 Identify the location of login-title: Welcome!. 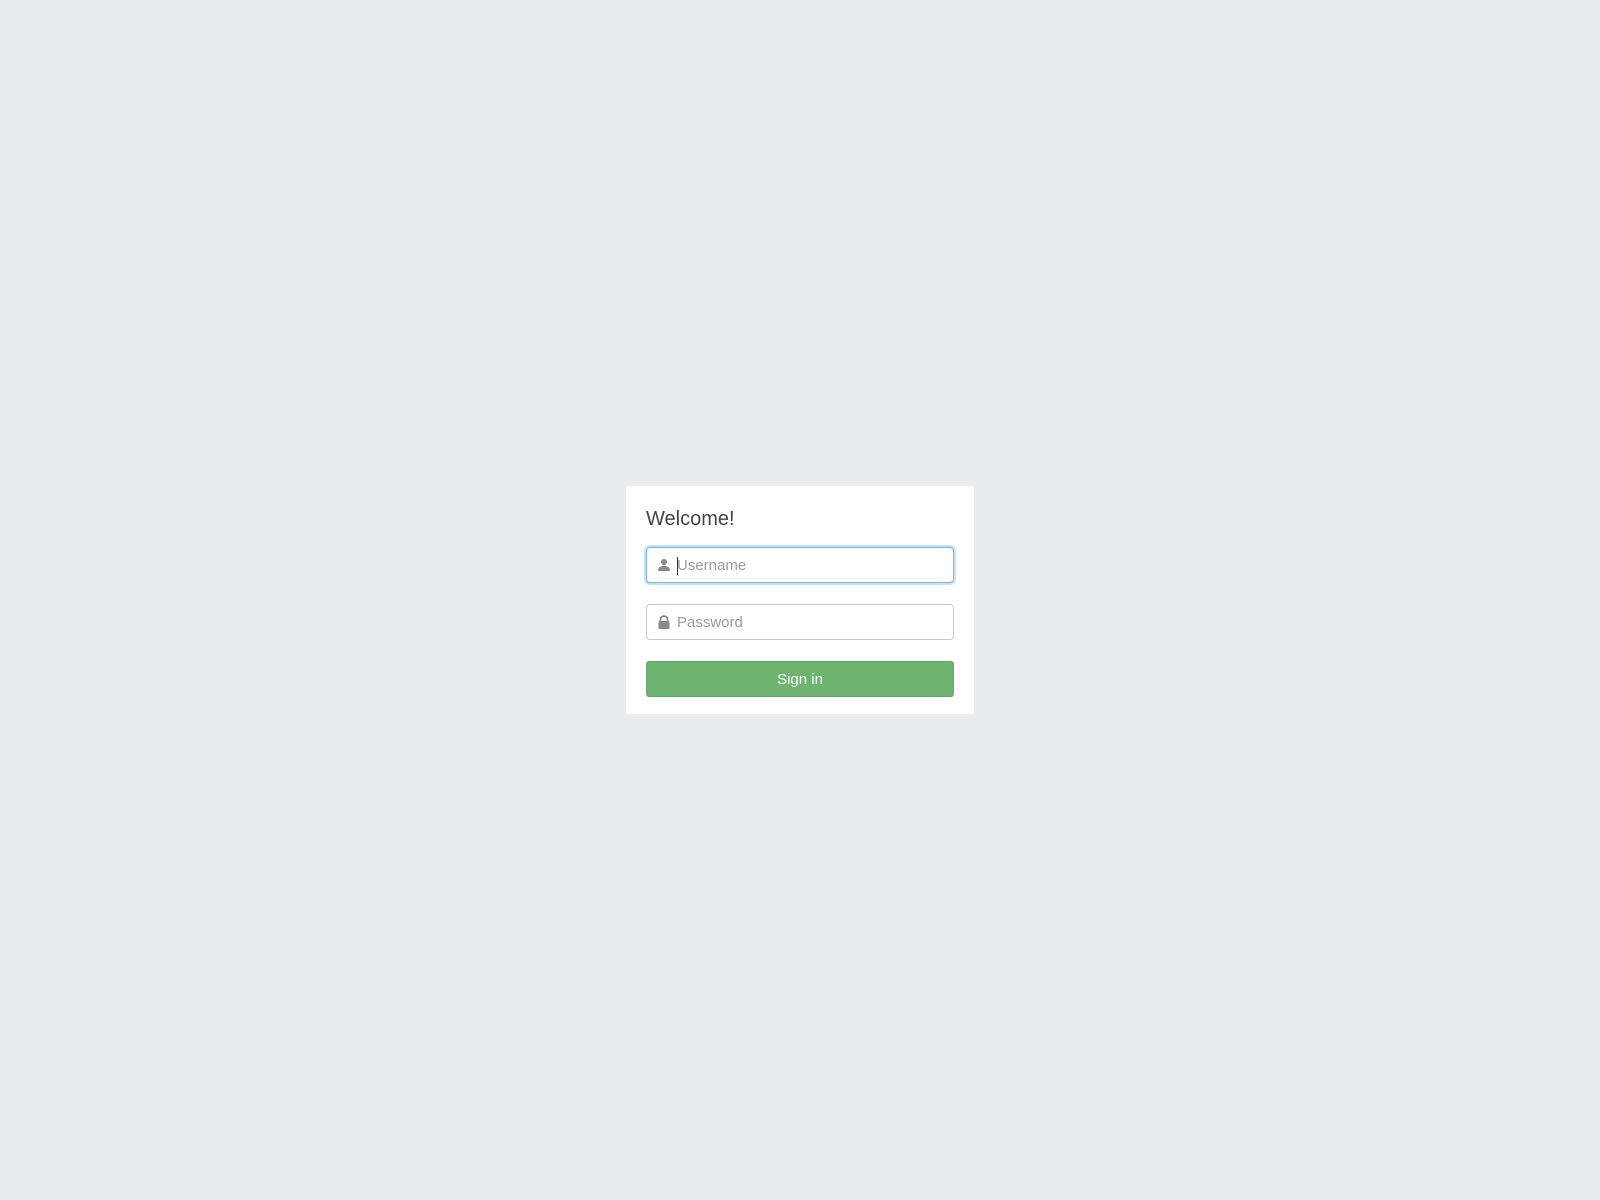
(690, 519).